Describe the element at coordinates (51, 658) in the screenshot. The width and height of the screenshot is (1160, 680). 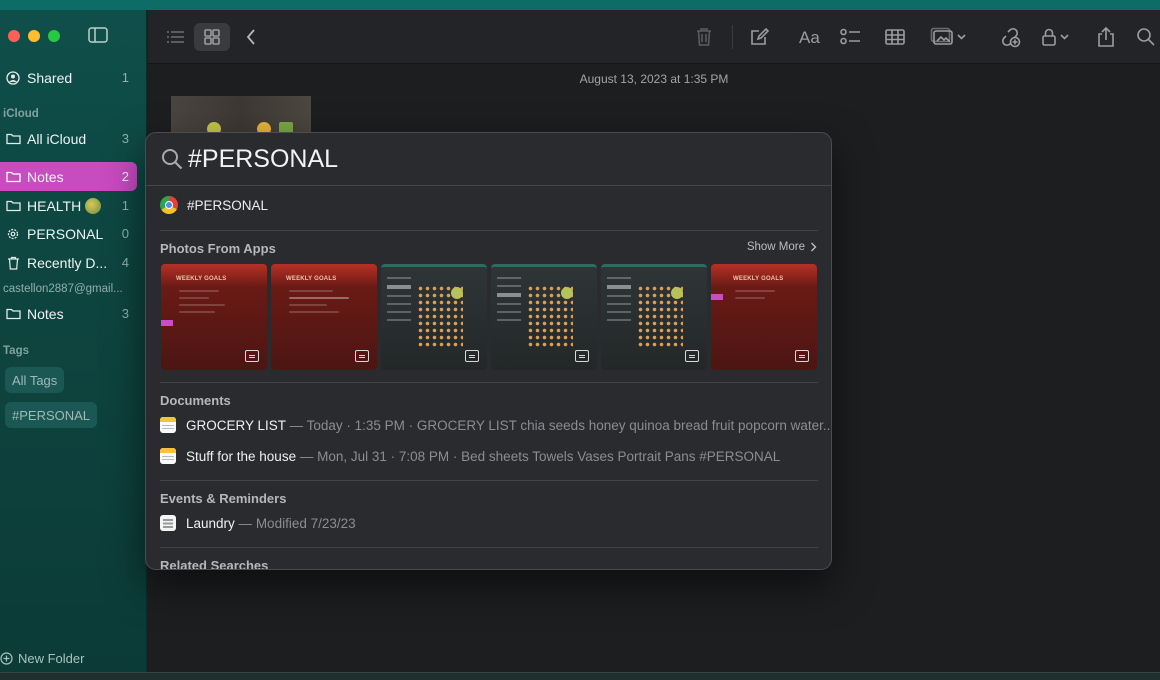
I see `new-folder-label: New Folder` at that location.